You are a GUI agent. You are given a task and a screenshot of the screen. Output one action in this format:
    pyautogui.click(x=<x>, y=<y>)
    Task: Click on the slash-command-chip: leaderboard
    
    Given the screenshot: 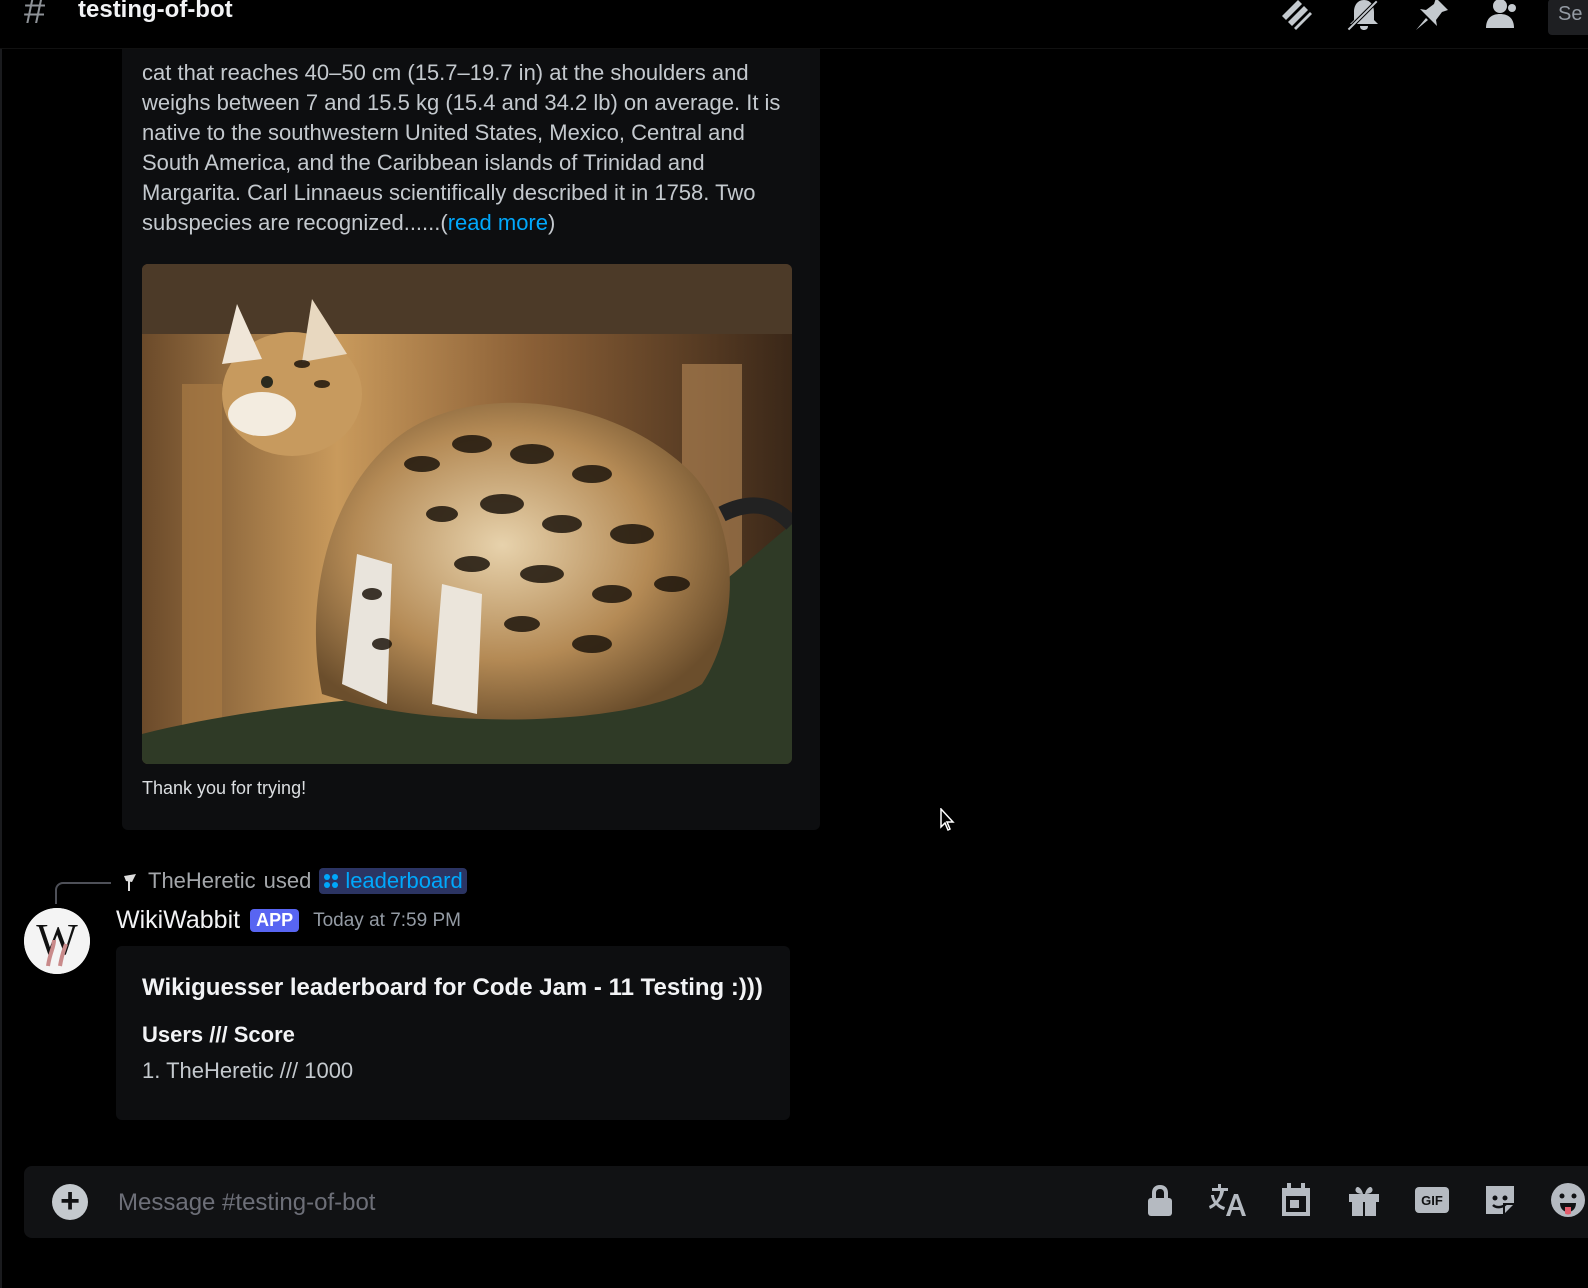 What is the action you would take?
    pyautogui.click(x=393, y=881)
    